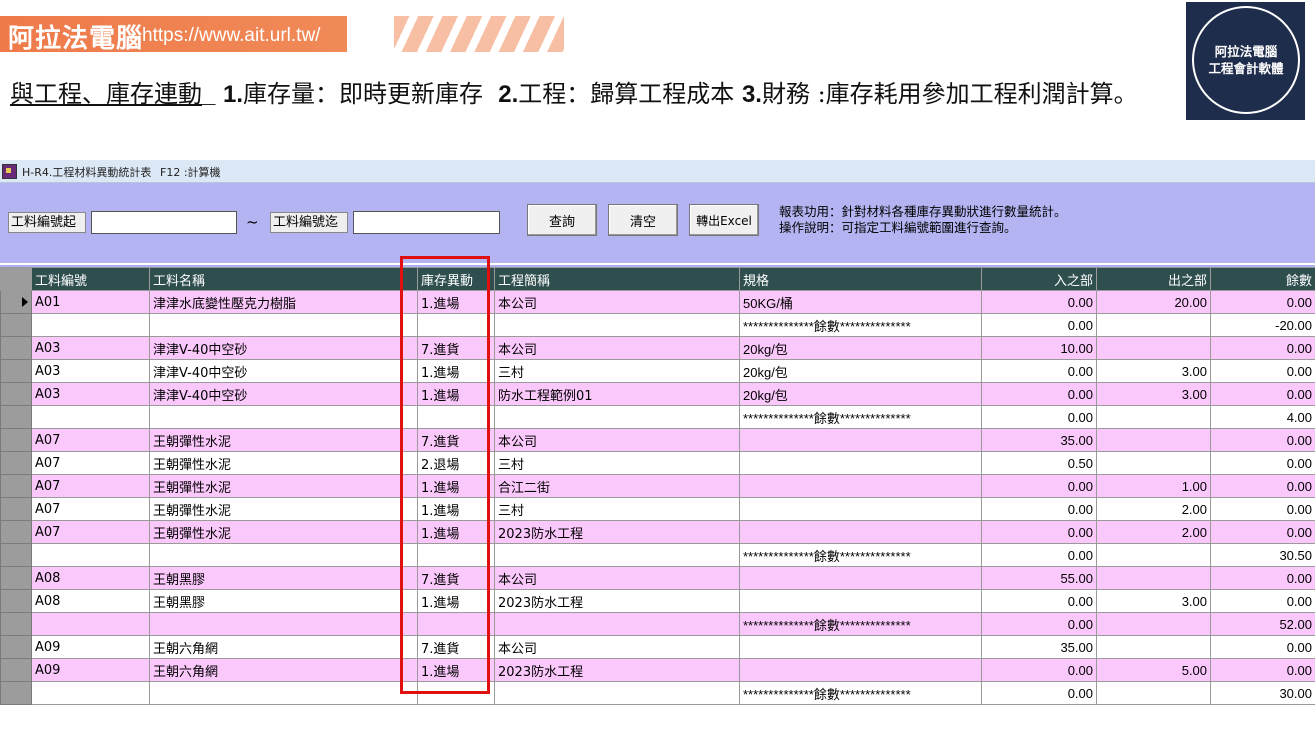 This screenshot has height=738, width=1315. What do you see at coordinates (90, 670) in the screenshot?
I see `cell-code: A09` at bounding box center [90, 670].